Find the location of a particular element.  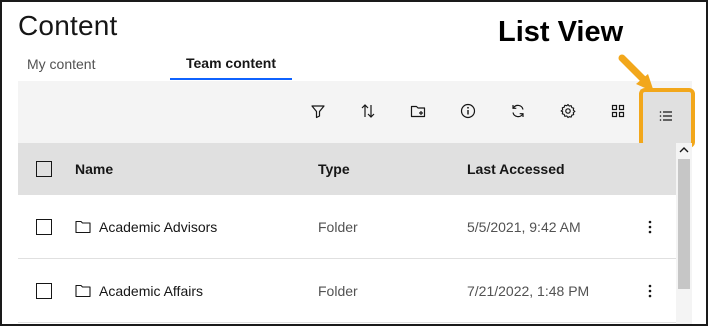

filter-button is located at coordinates (318, 111).